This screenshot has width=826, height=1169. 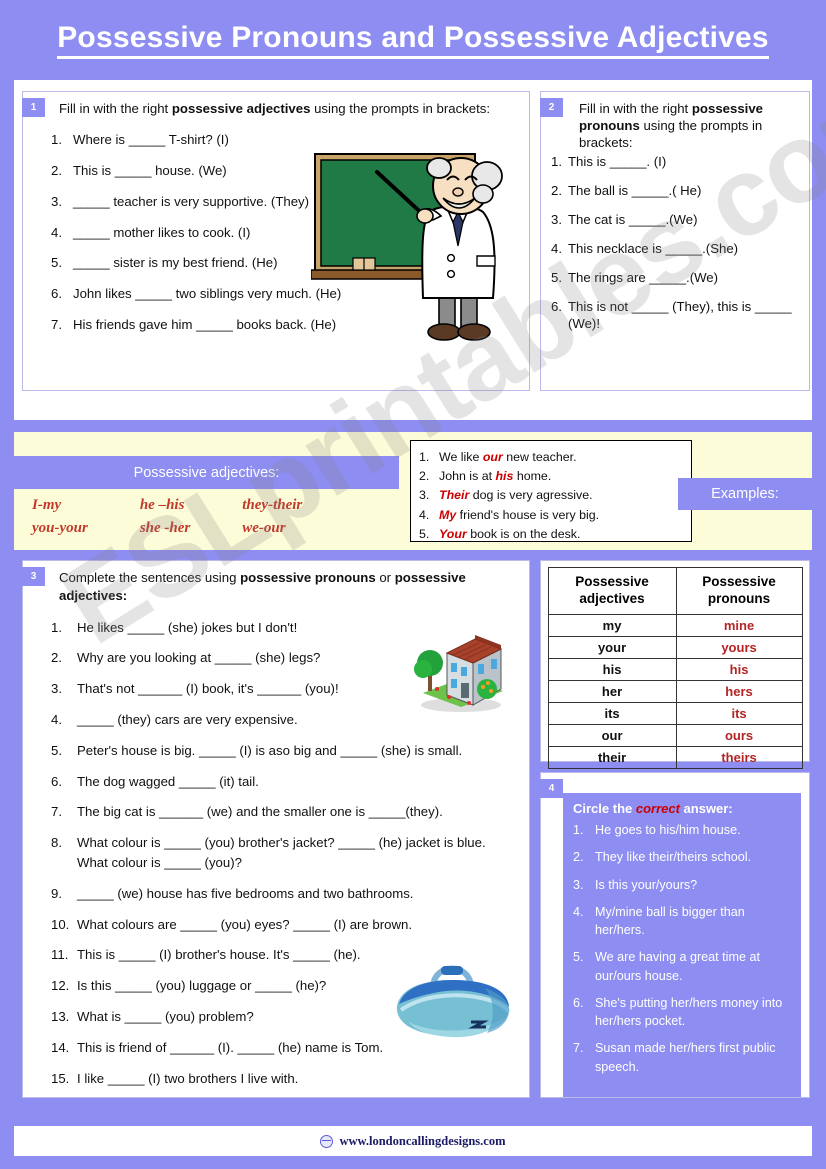 What do you see at coordinates (523, 533) in the screenshot?
I see `ex-post: book is on the desk.` at bounding box center [523, 533].